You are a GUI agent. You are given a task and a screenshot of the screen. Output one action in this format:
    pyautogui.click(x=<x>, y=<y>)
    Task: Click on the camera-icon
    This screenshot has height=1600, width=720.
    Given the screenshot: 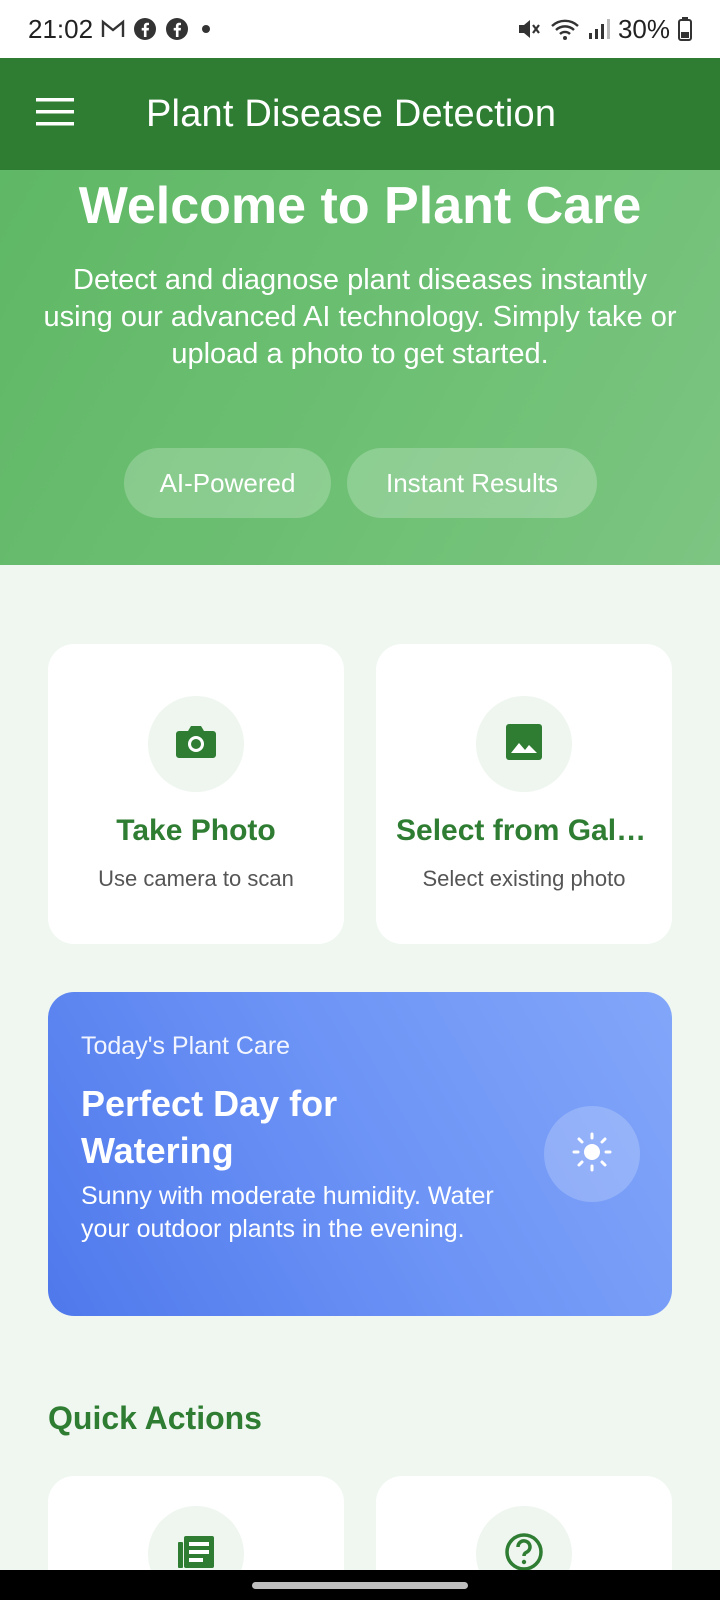 What is the action you would take?
    pyautogui.click(x=196, y=744)
    